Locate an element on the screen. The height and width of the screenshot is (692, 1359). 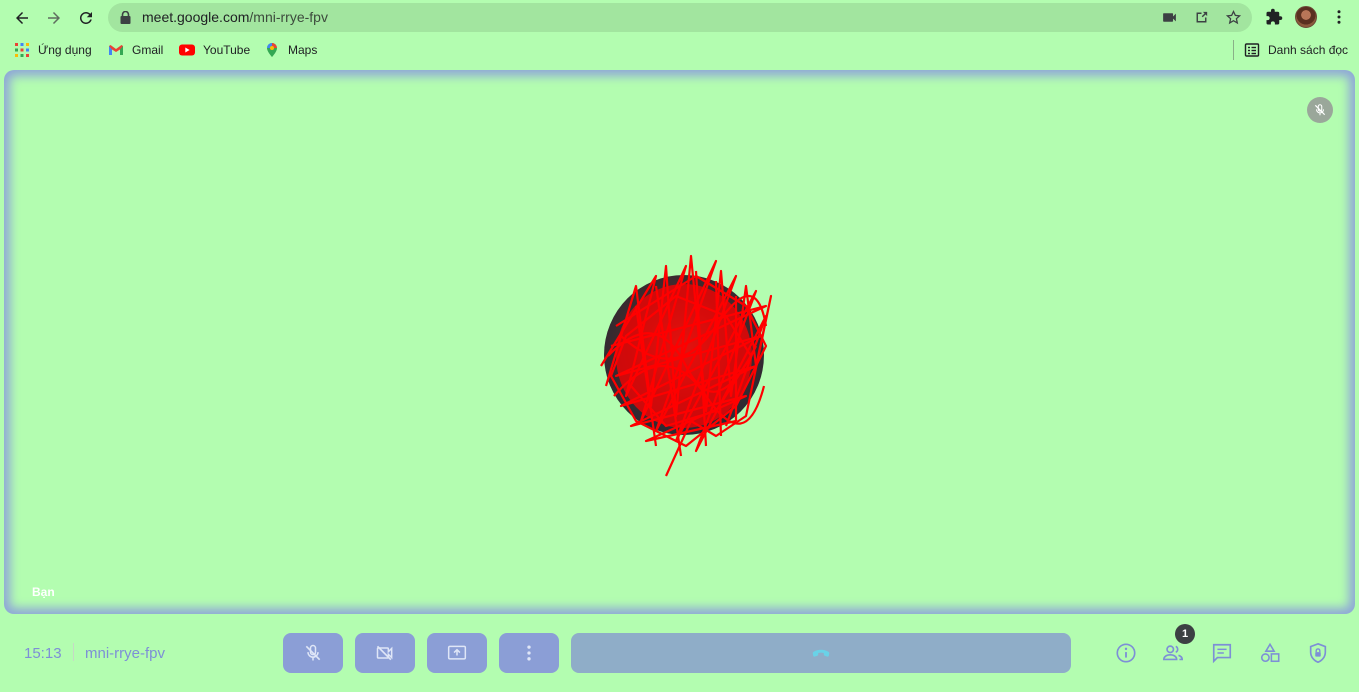
shield-lock-icon is located at coordinates (1318, 653).